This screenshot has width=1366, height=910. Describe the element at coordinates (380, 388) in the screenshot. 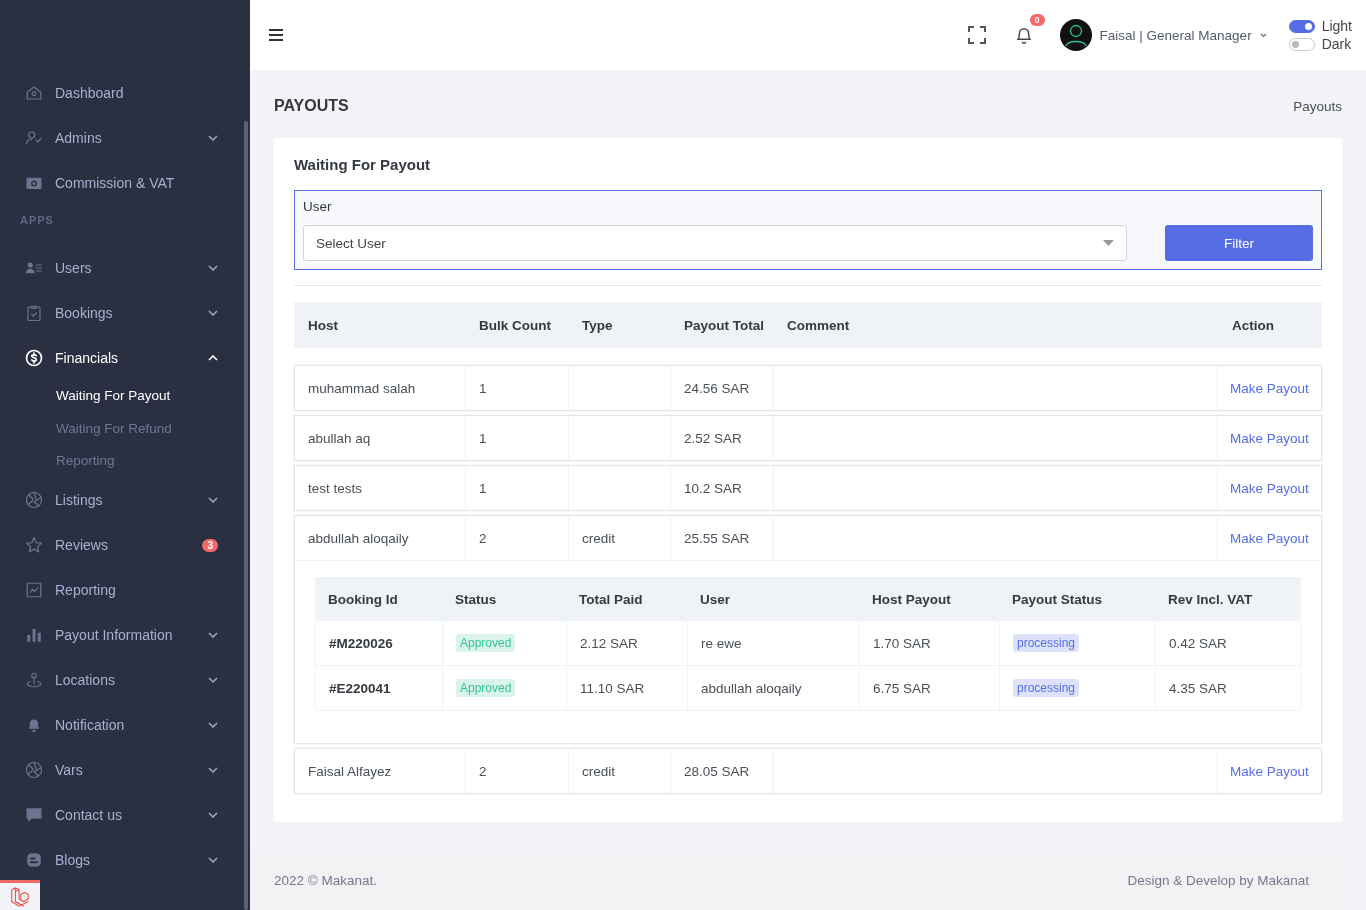

I see `table-cell: muhammad salah` at that location.